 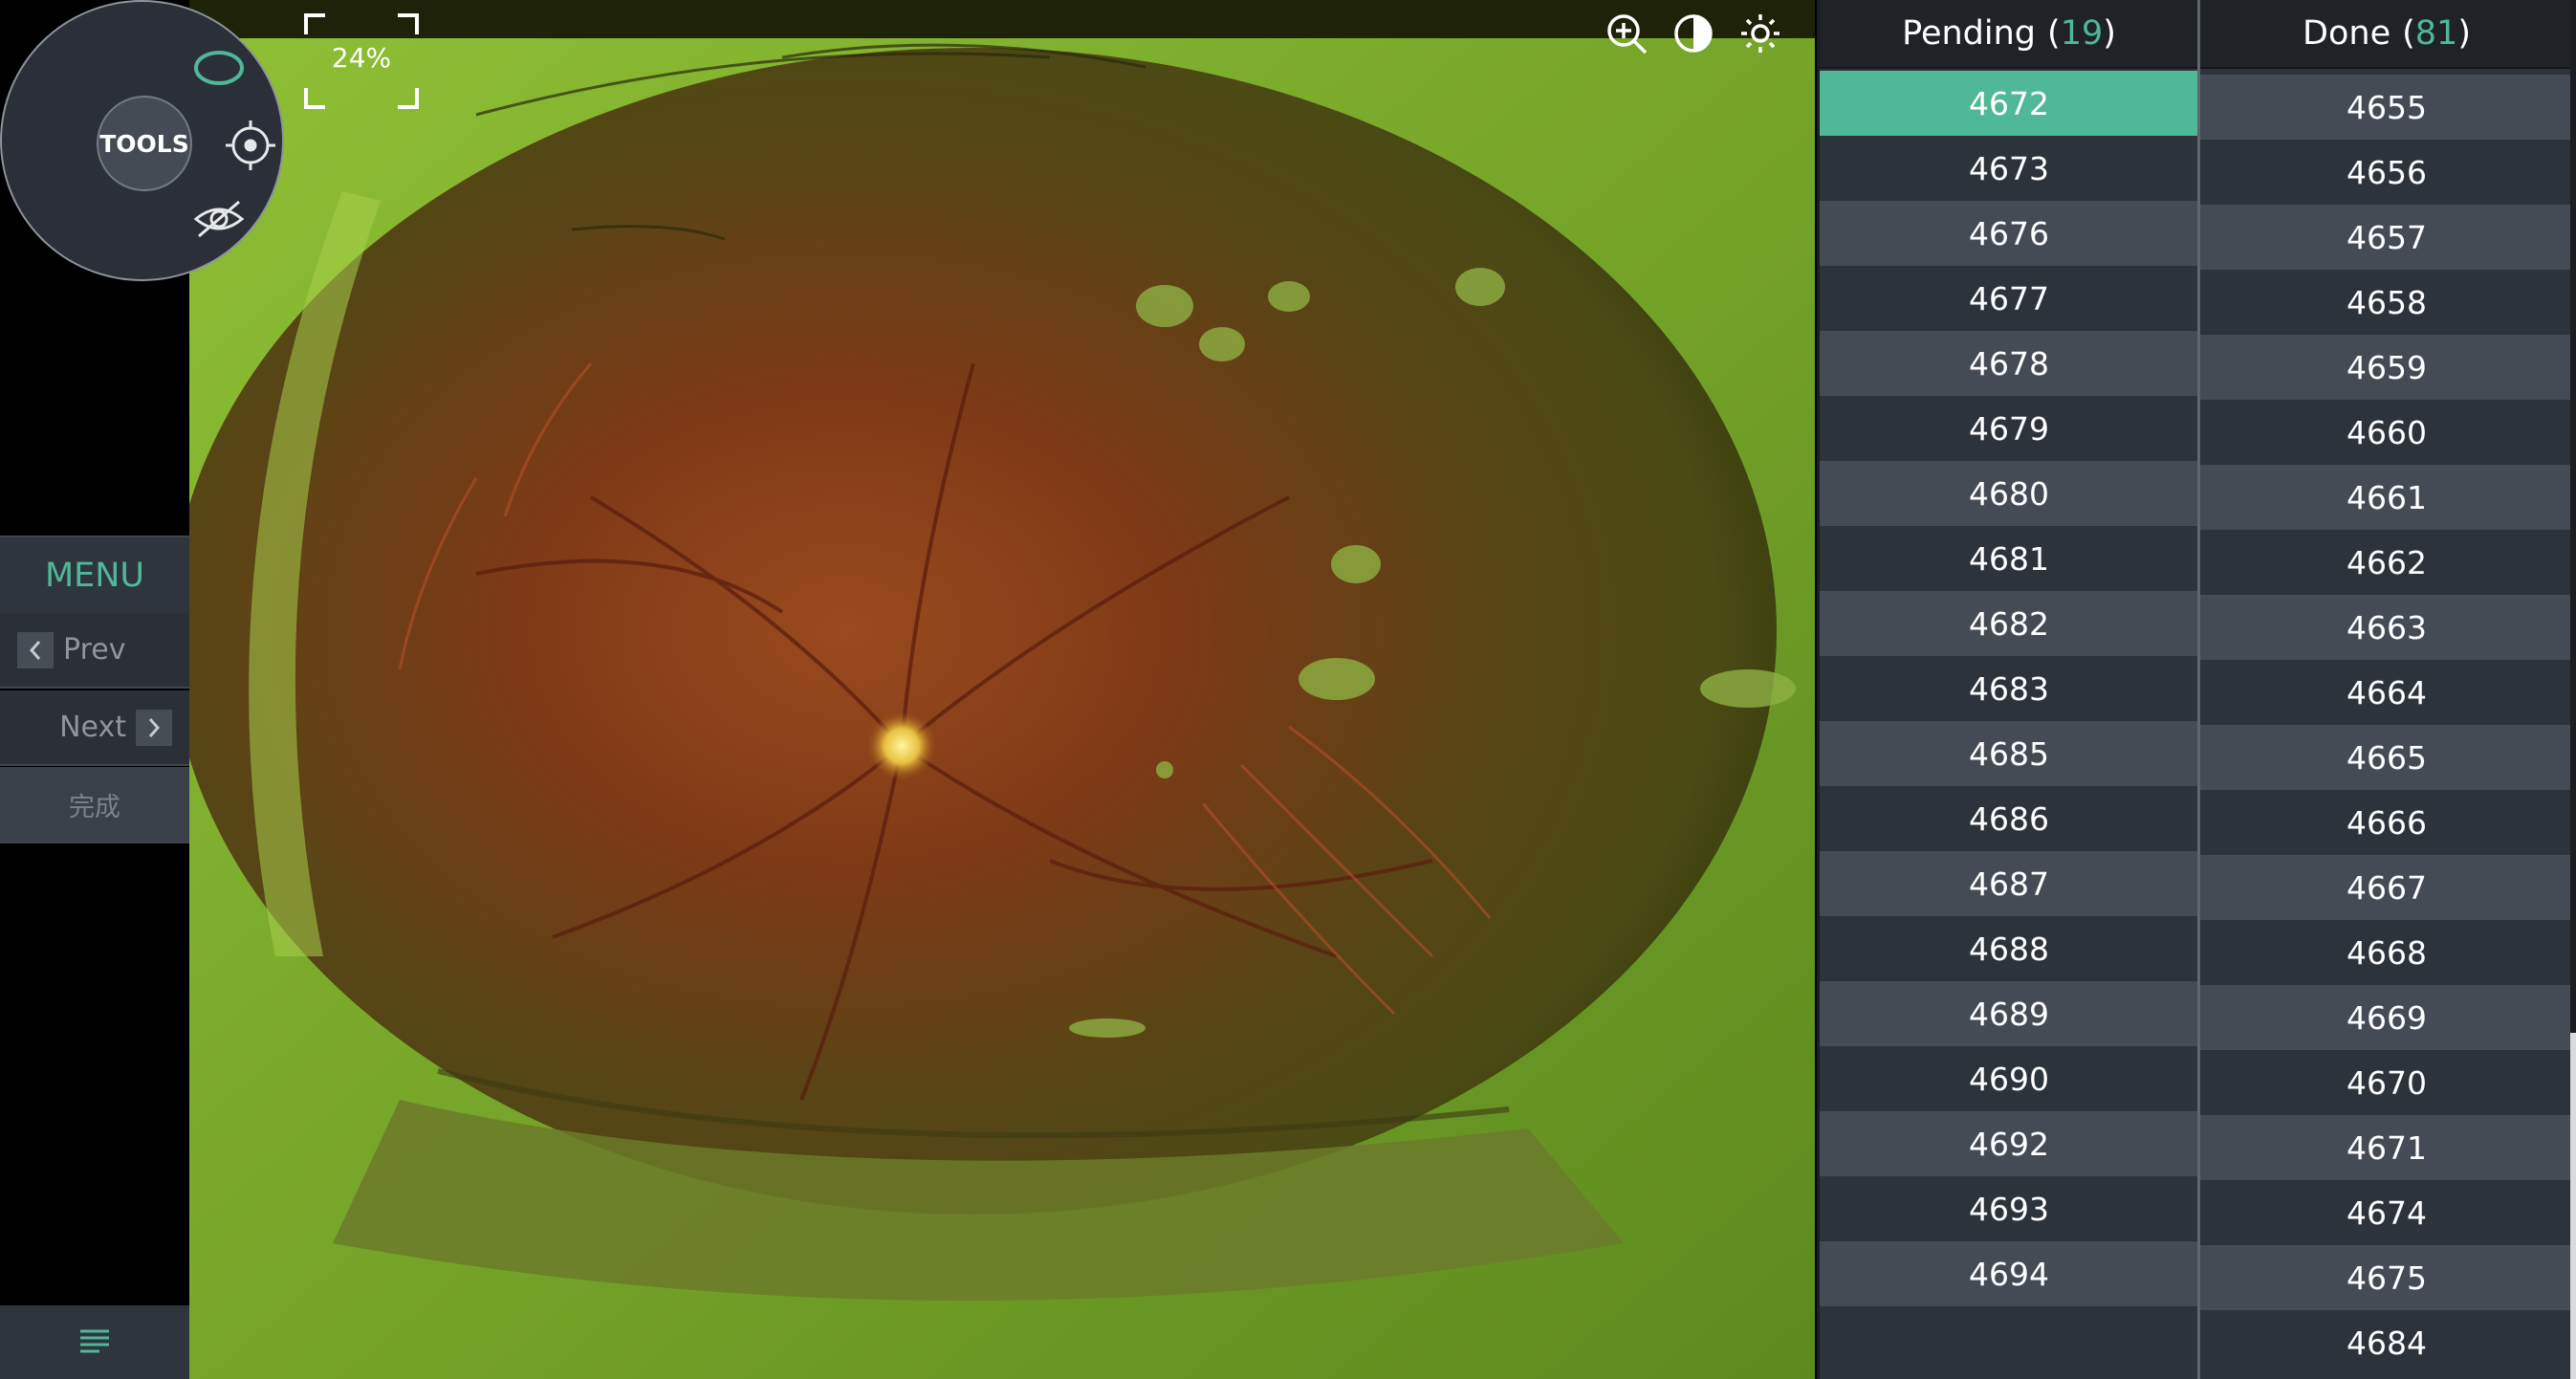 What do you see at coordinates (361, 58) in the screenshot?
I see `zoom-level: 24%` at bounding box center [361, 58].